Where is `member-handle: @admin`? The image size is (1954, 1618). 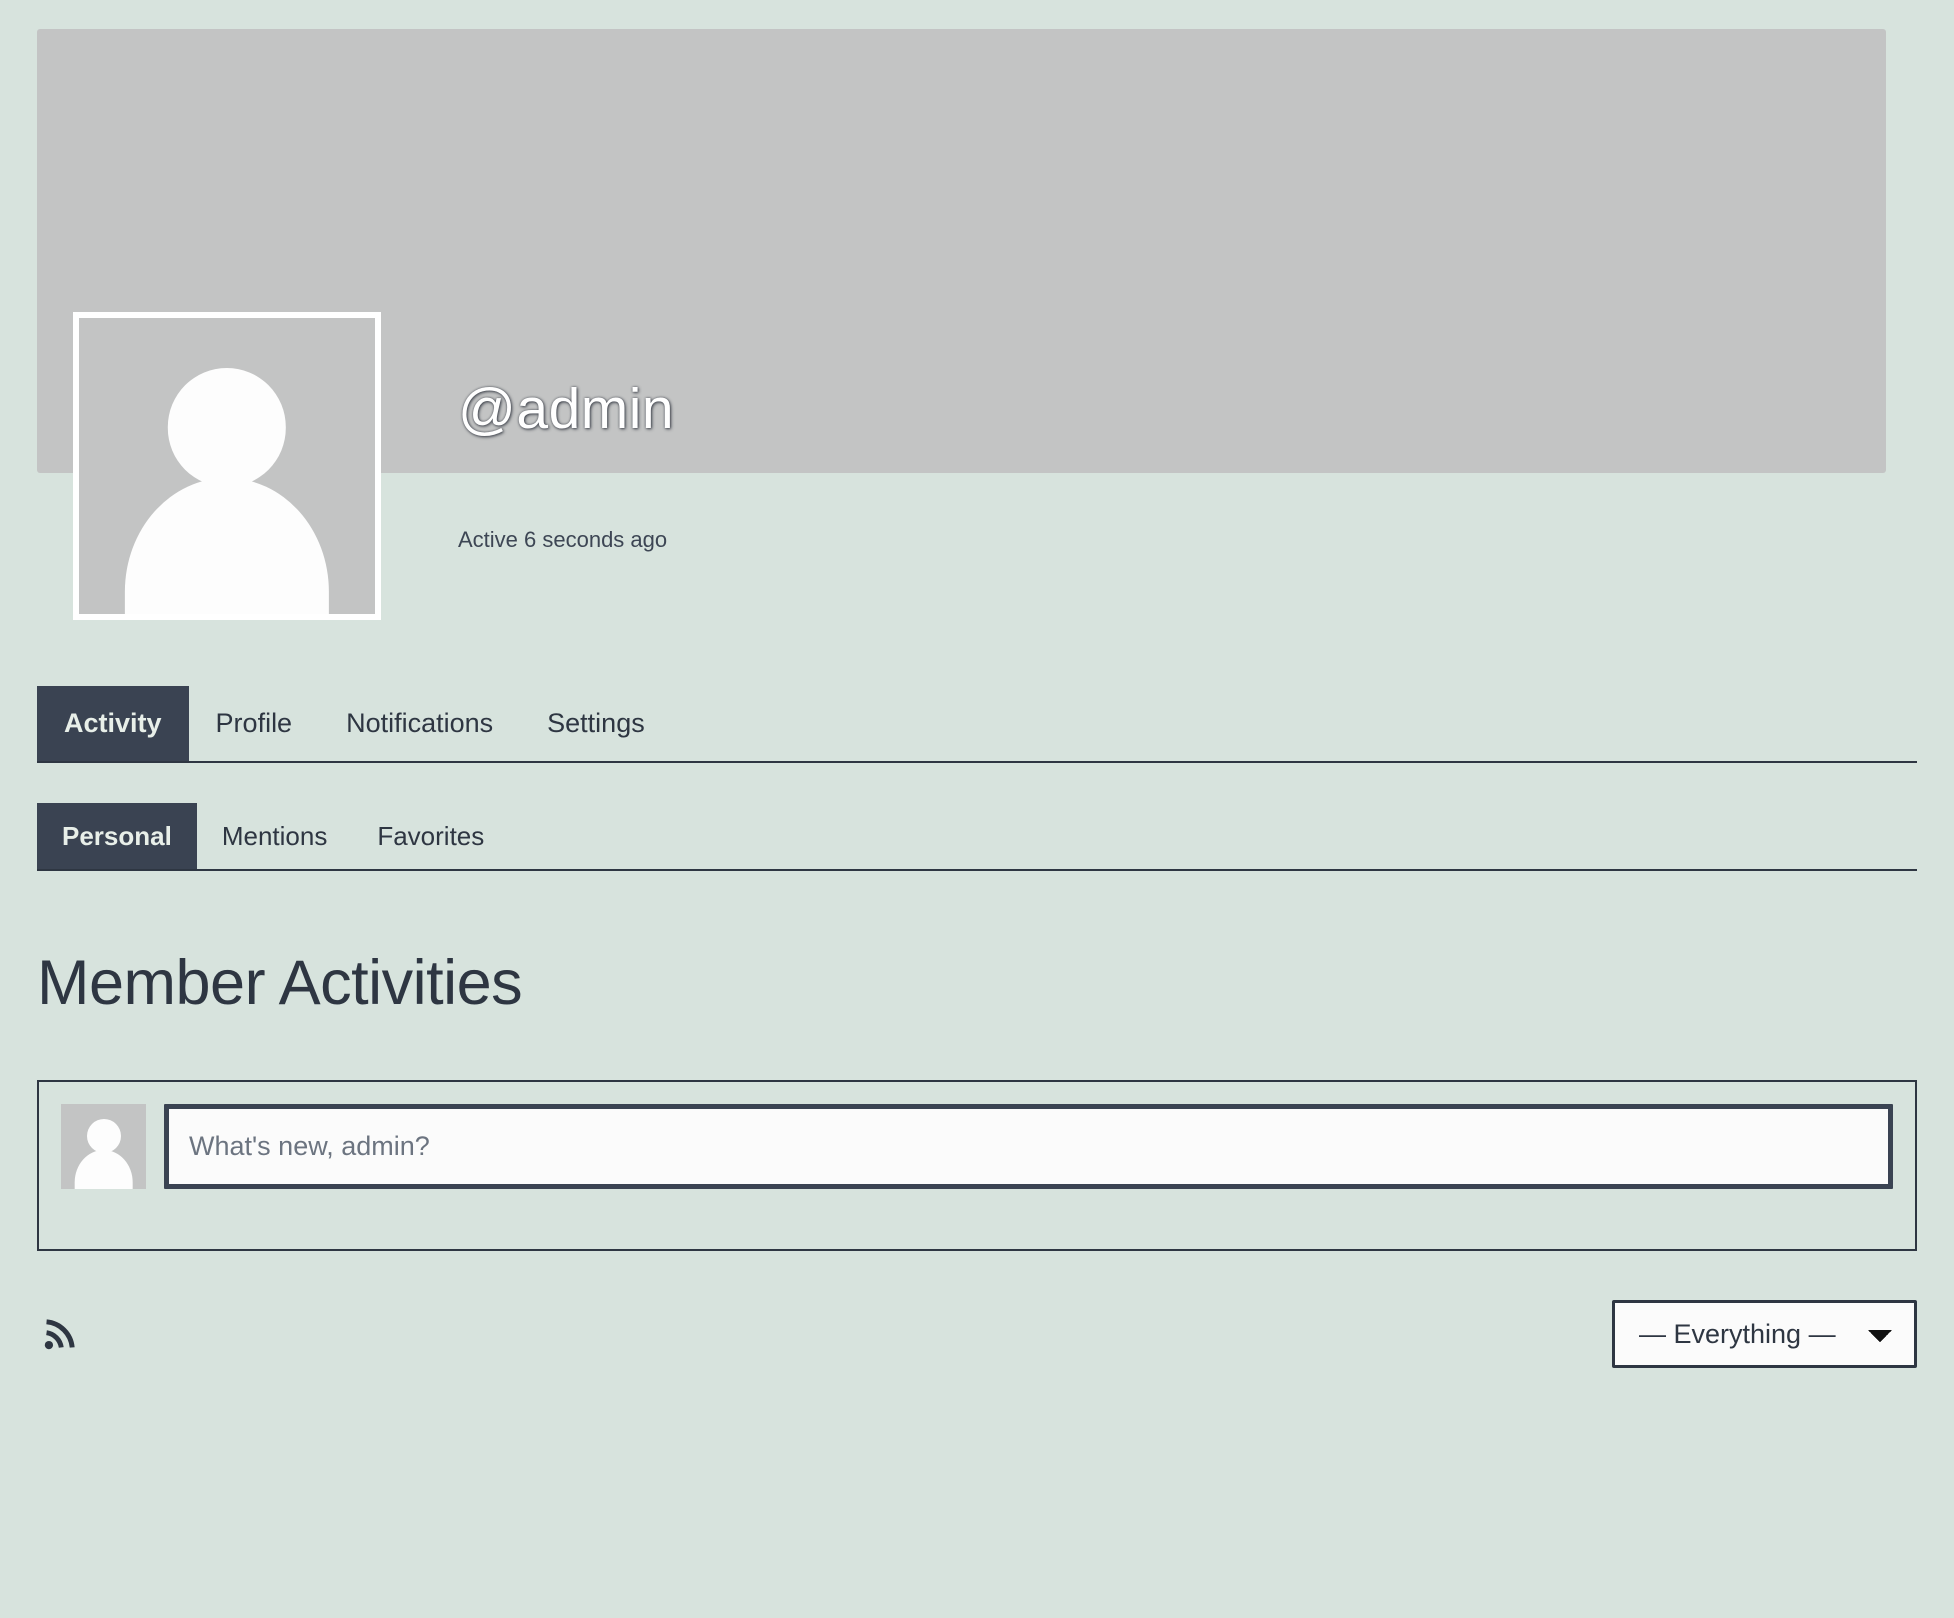
member-handle: @admin is located at coordinates (566, 409).